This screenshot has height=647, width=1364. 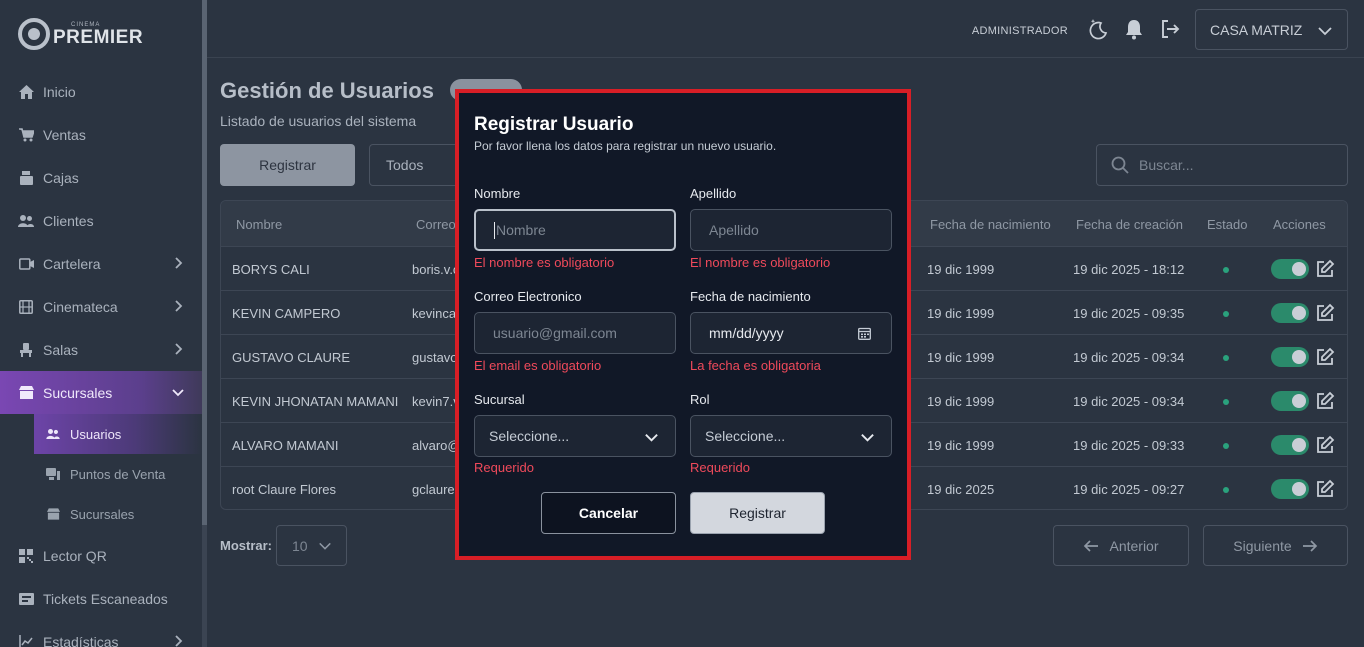 I want to click on cell-name: ALVARO MAMANI, so click(x=285, y=445).